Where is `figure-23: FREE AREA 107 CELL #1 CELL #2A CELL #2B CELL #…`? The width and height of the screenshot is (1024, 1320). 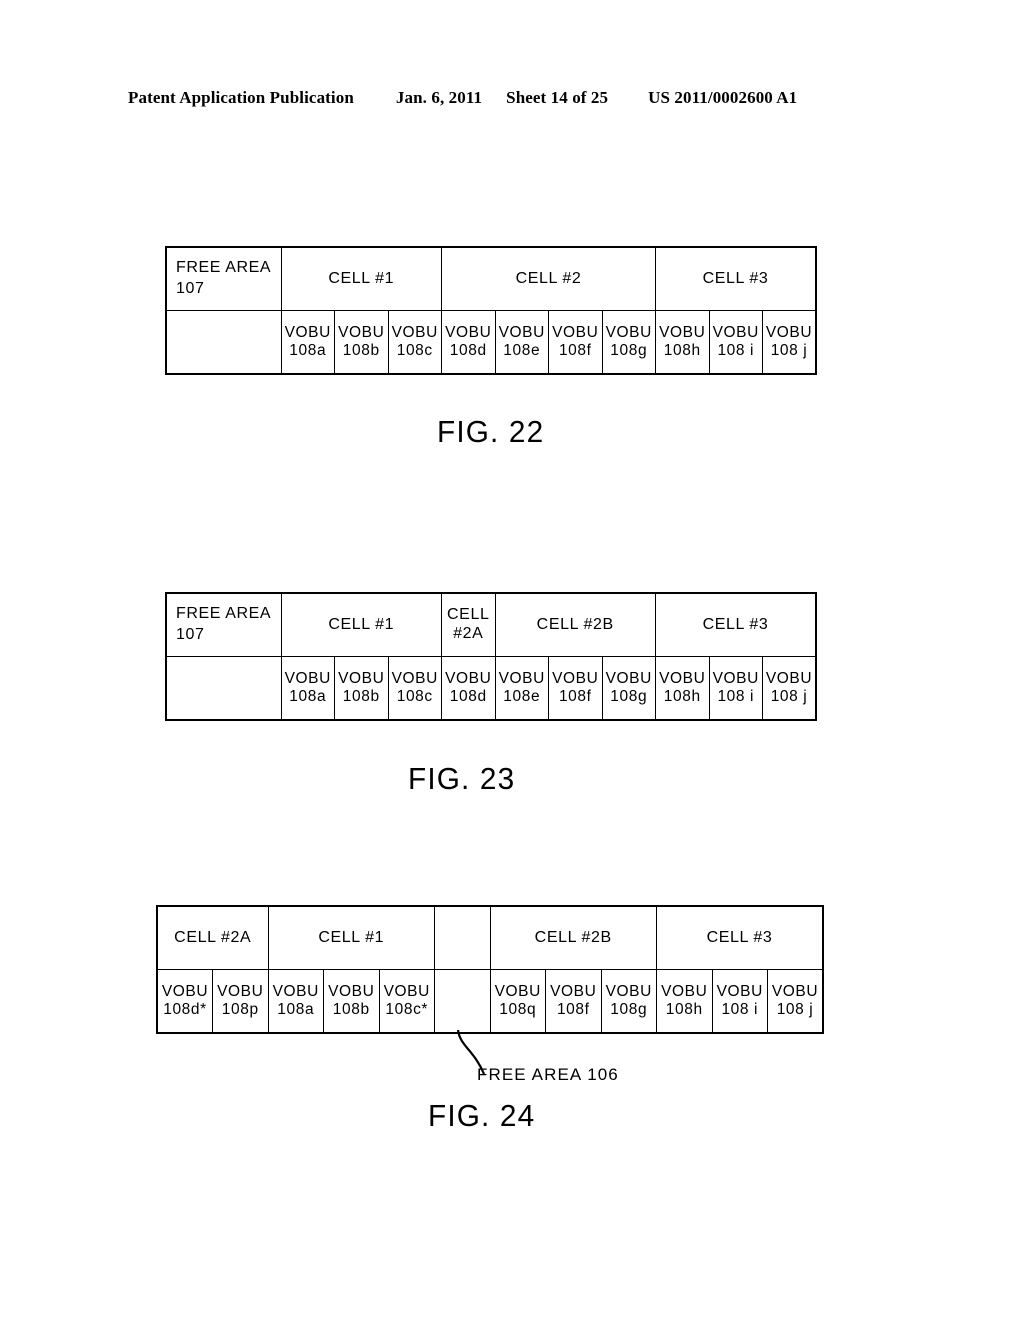 figure-23: FREE AREA 107 CELL #1 CELL #2A CELL #2B CELL #… is located at coordinates (491, 656).